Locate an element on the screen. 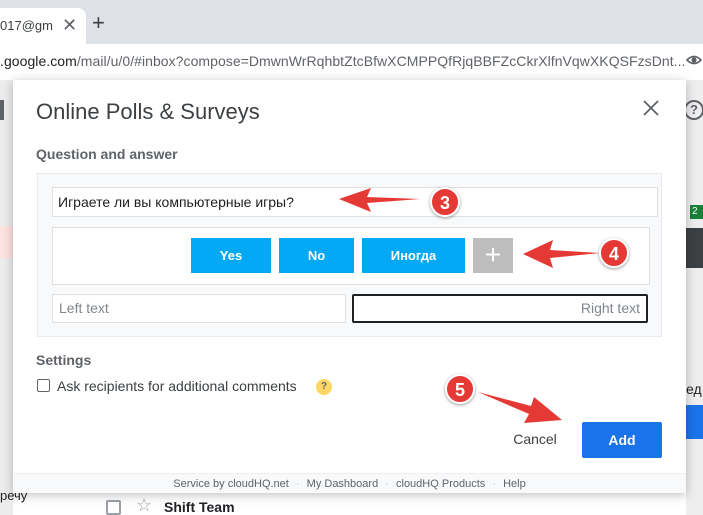  add-button: Add is located at coordinates (622, 440).